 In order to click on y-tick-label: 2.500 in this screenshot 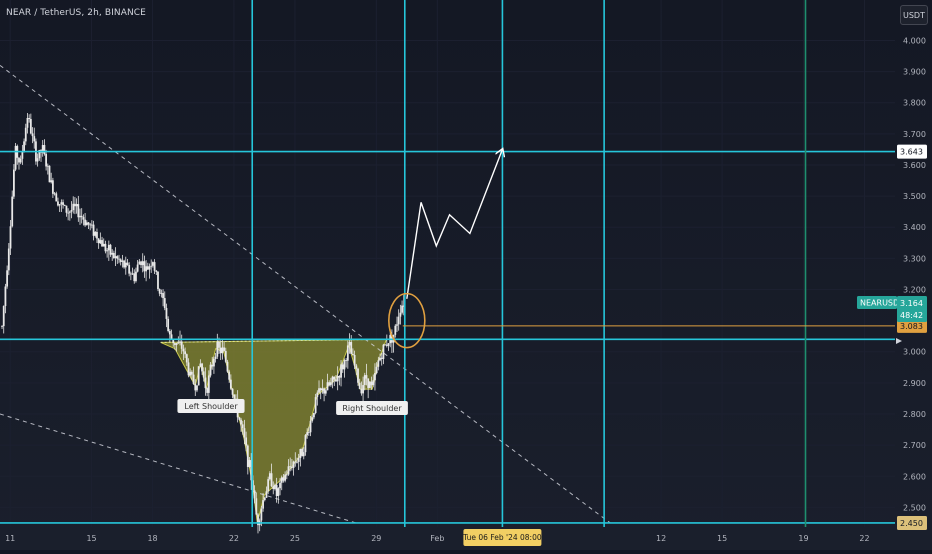, I will do `click(914, 507)`.